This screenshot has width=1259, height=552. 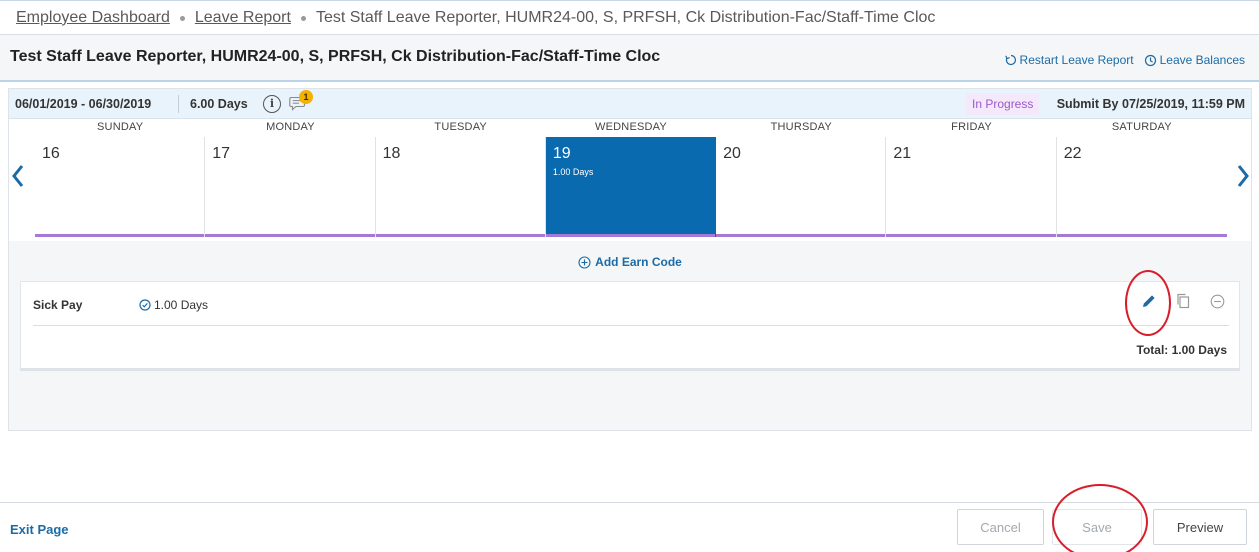 I want to click on delete-button, so click(x=1217, y=301).